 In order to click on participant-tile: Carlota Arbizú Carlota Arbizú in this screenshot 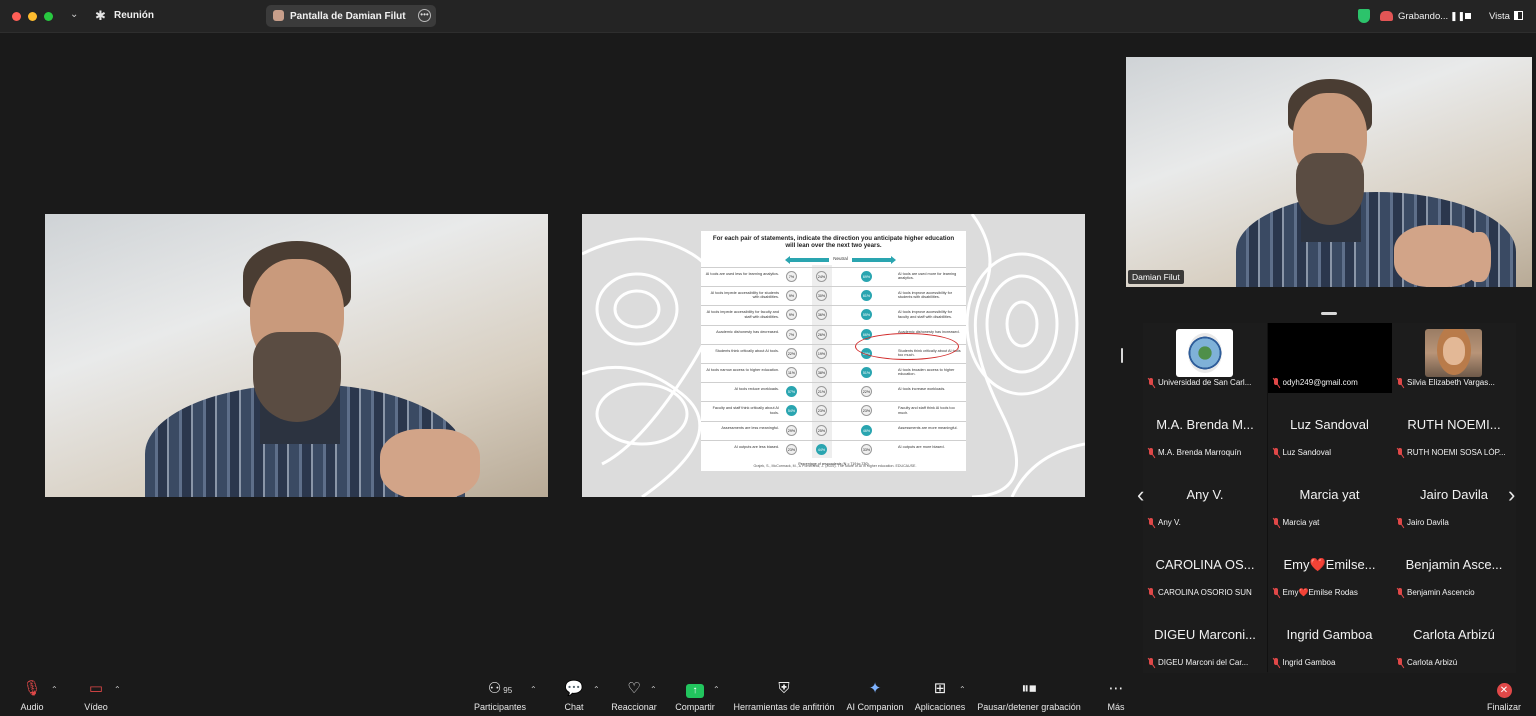, I will do `click(1454, 638)`.